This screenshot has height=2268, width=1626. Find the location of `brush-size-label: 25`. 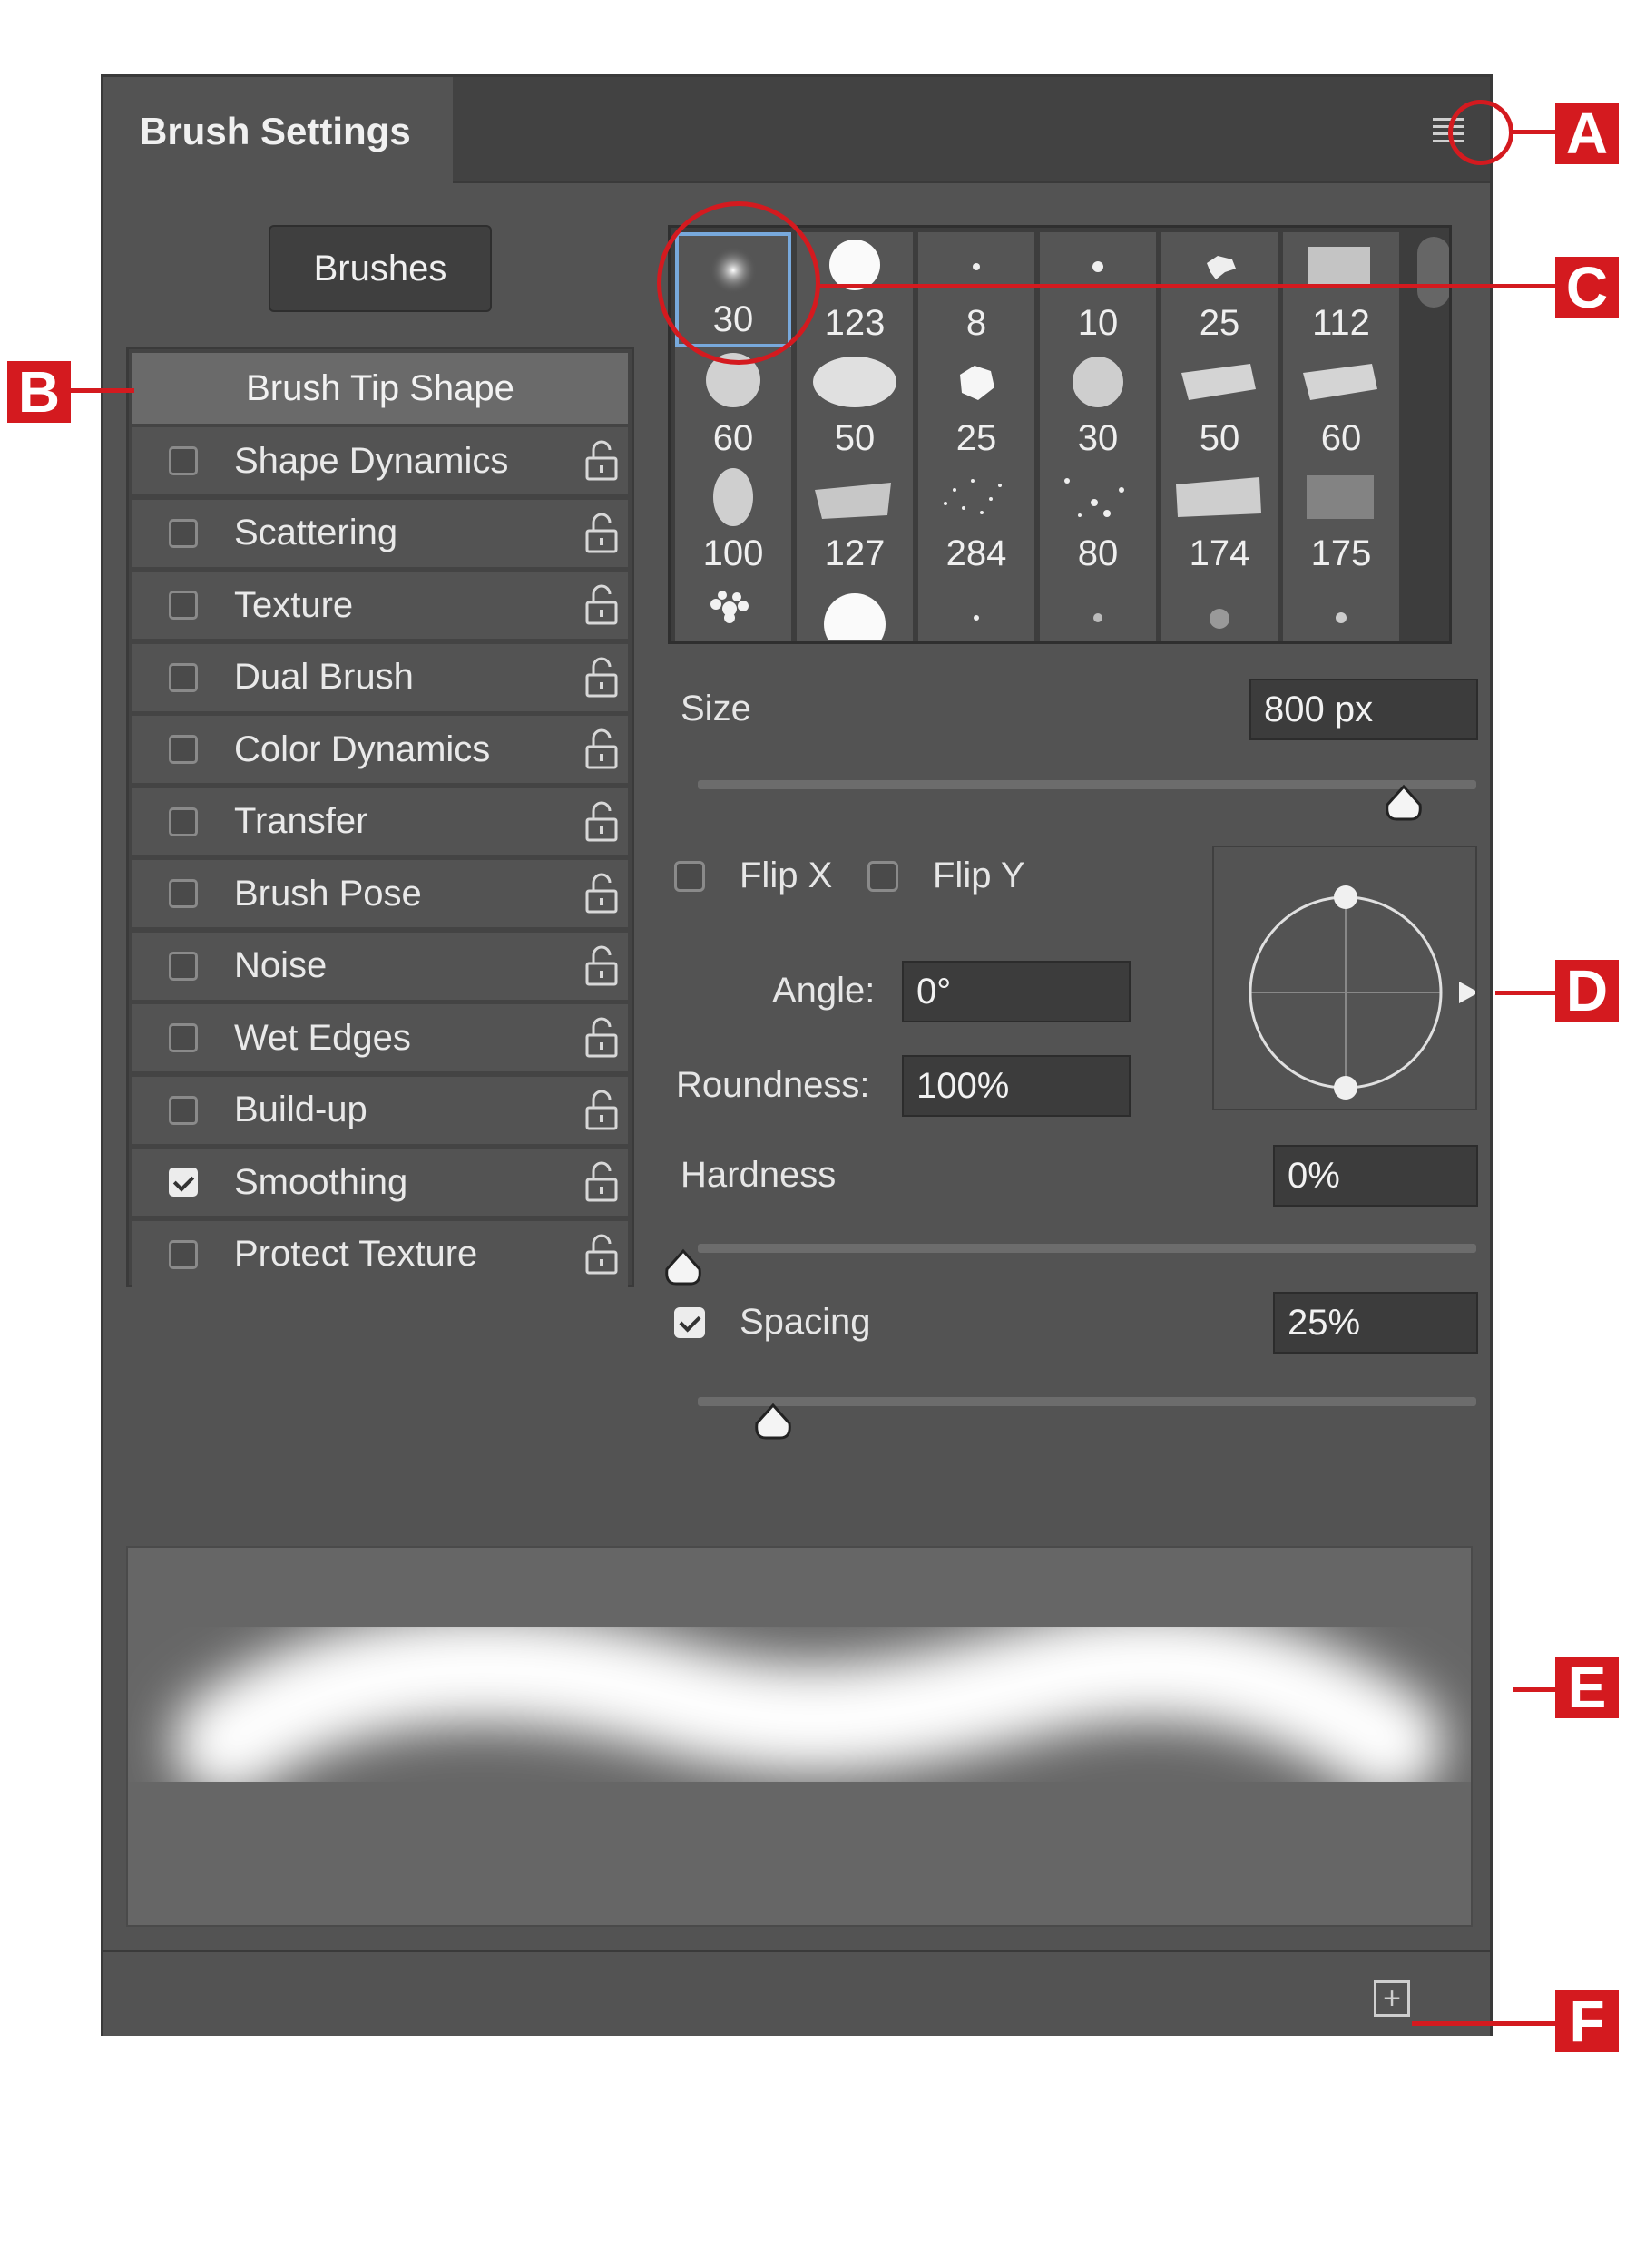

brush-size-label: 25 is located at coordinates (976, 438).